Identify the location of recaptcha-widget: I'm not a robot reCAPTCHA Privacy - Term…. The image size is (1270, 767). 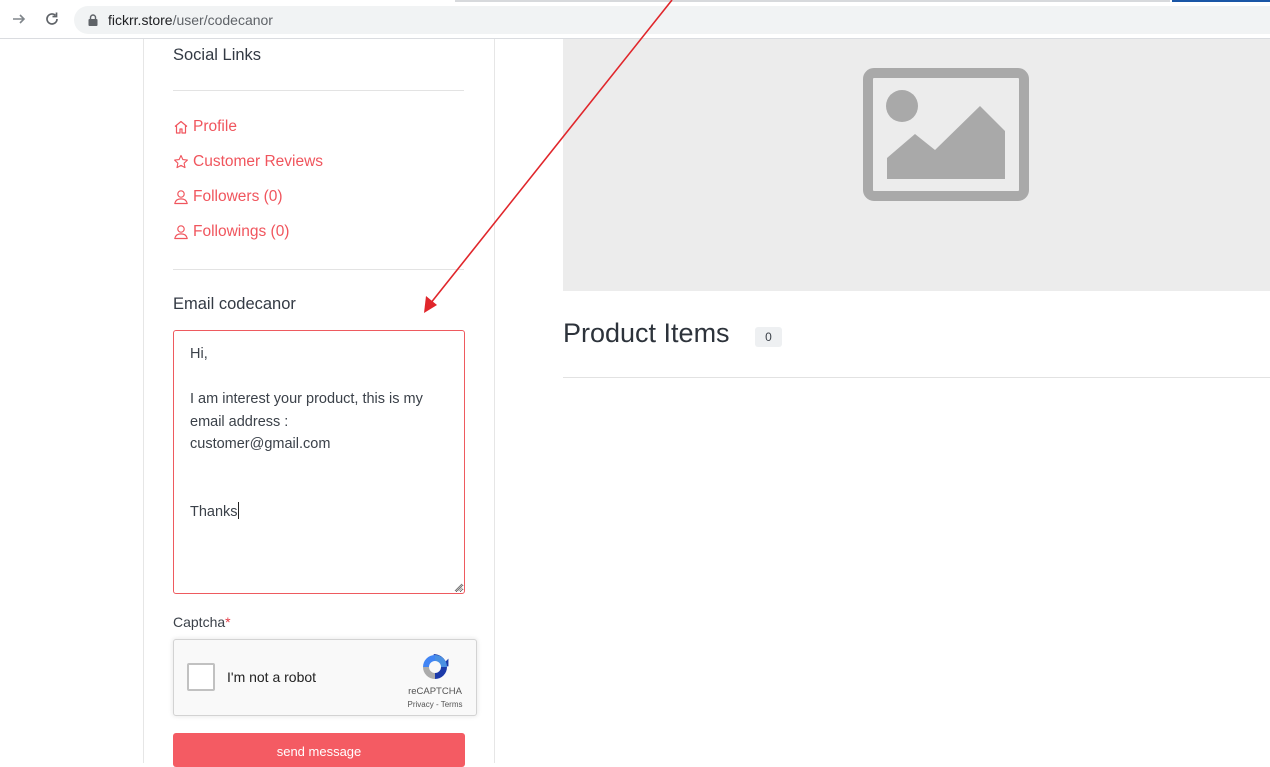
(325, 677).